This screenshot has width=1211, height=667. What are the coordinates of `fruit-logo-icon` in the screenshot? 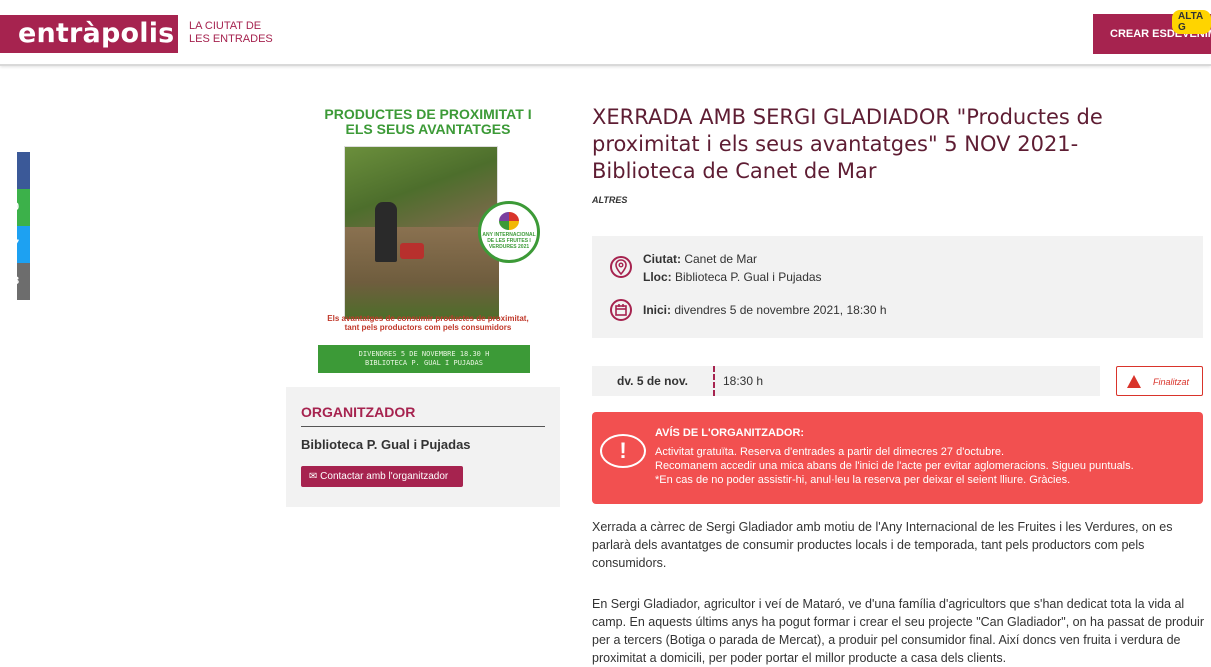 It's located at (509, 221).